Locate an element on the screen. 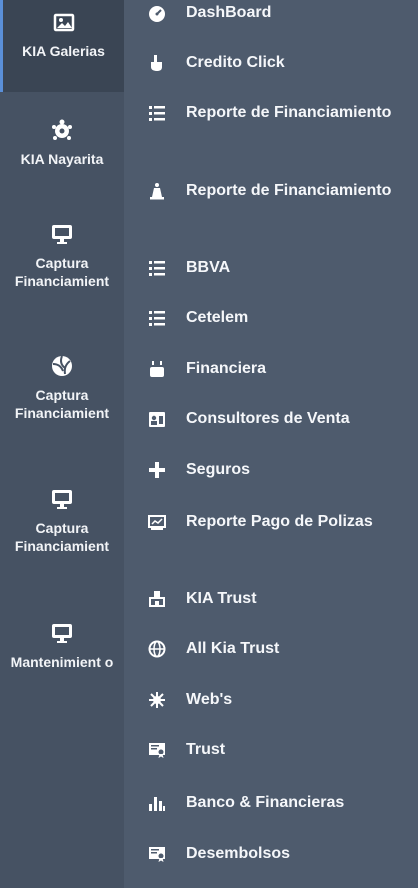 Image resolution: width=418 pixels, height=888 pixels. image-icon is located at coordinates (64, 22).